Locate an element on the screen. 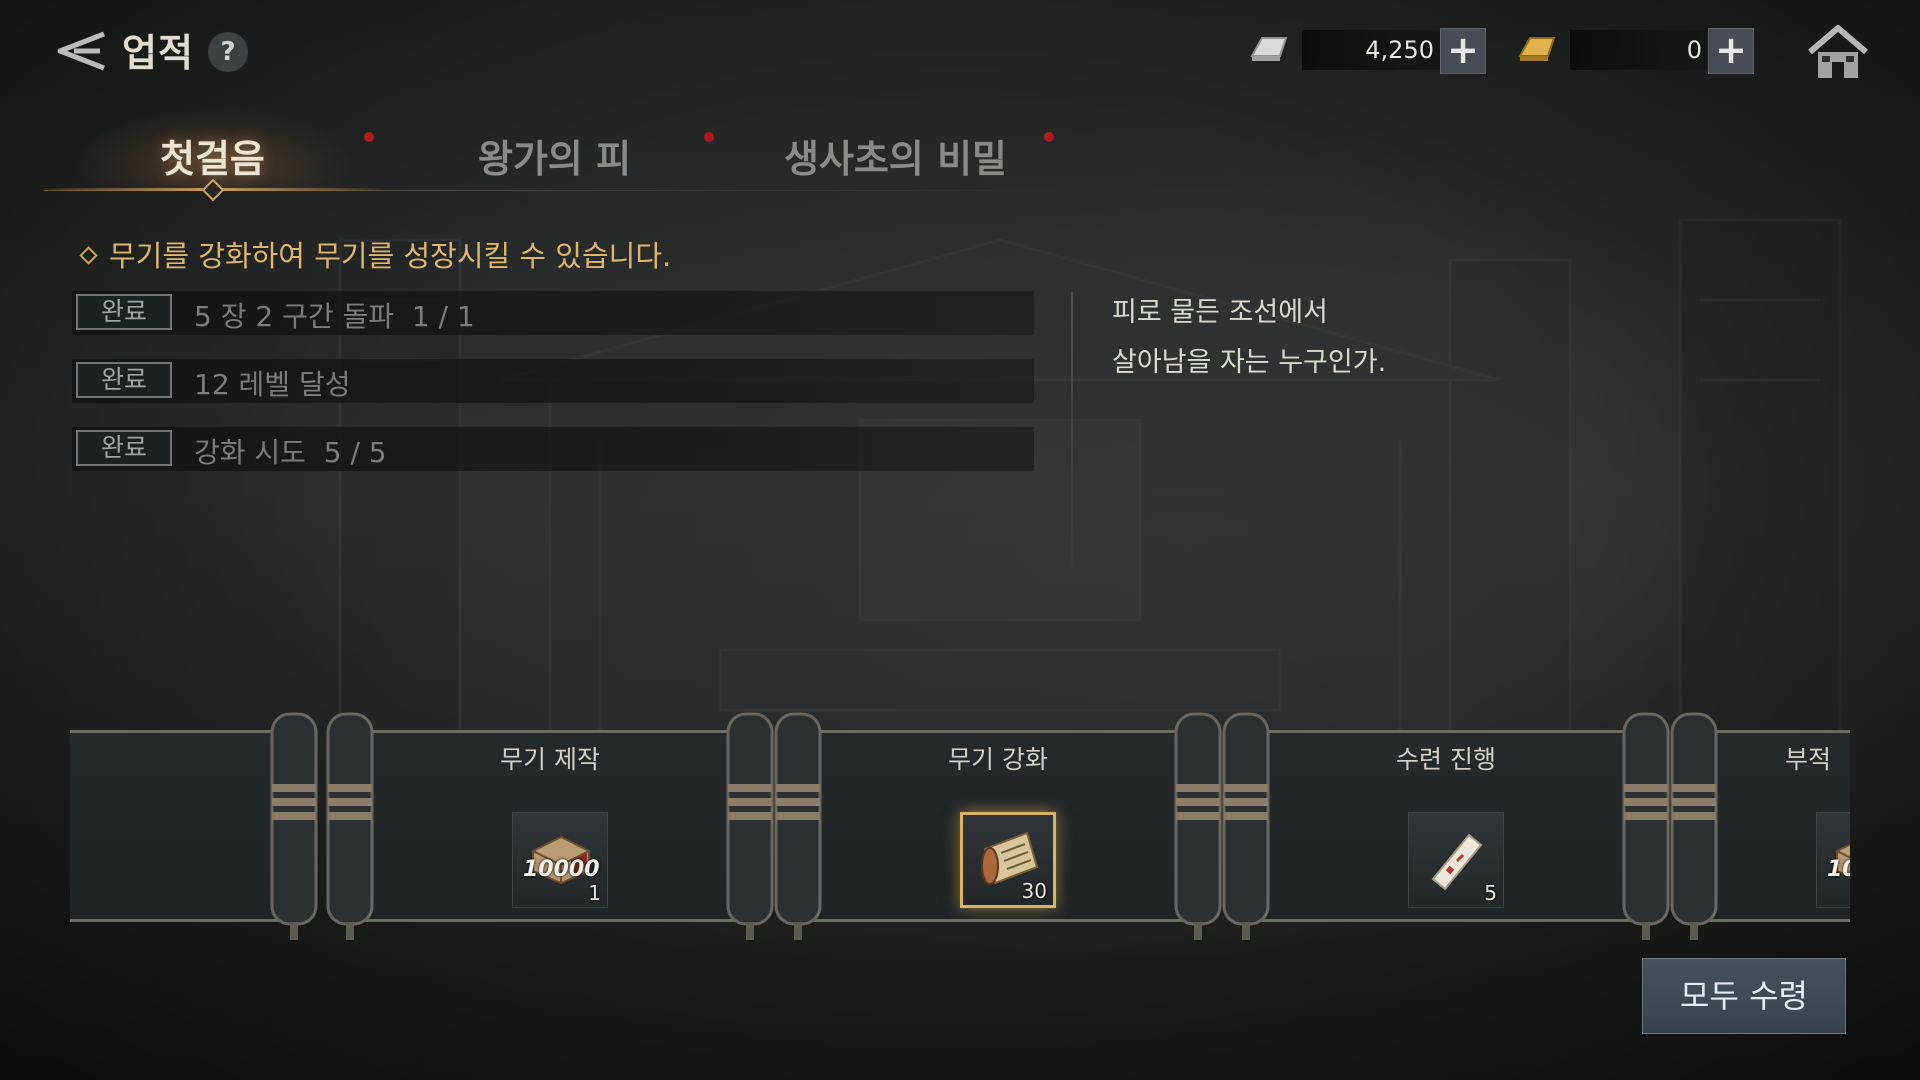  tab-first-steps: 첫걸음 is located at coordinates (212, 155).